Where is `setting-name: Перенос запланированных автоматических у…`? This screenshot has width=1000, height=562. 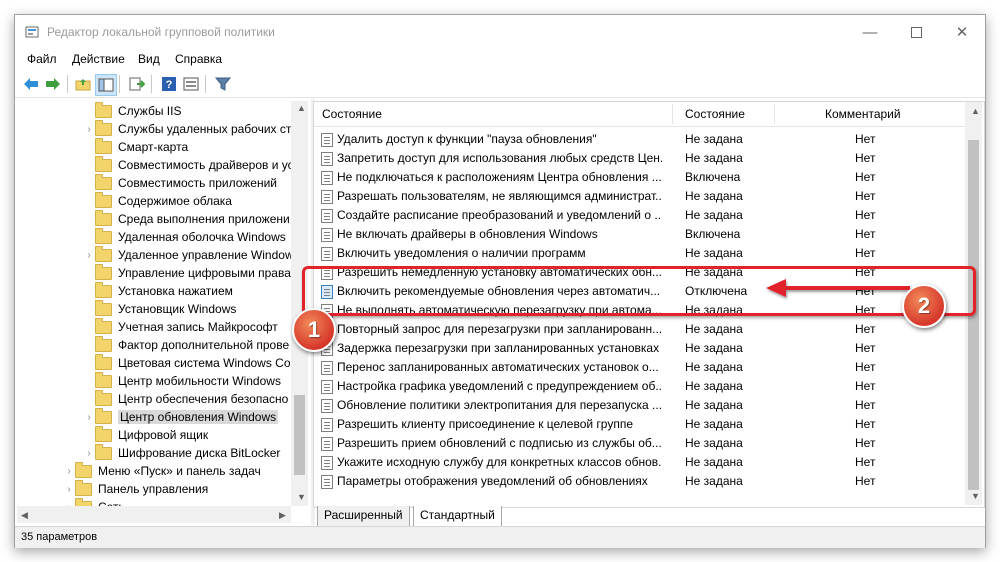 setting-name: Перенос запланированных автоматических у… is located at coordinates (498, 367).